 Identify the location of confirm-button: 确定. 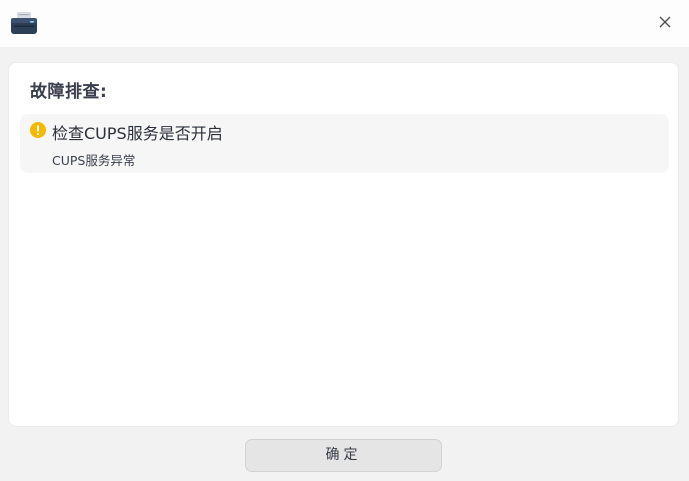
(343, 455).